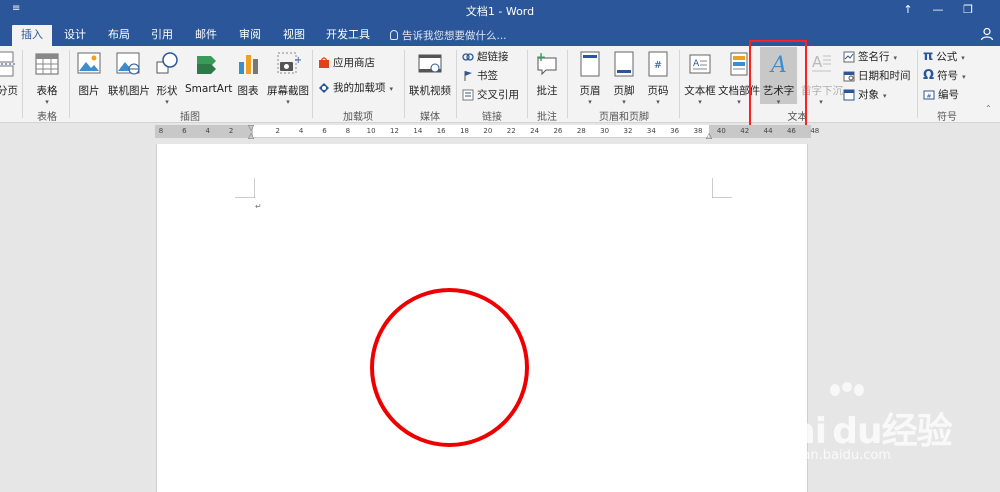  What do you see at coordinates (624, 64) in the screenshot?
I see `footer-icon` at bounding box center [624, 64].